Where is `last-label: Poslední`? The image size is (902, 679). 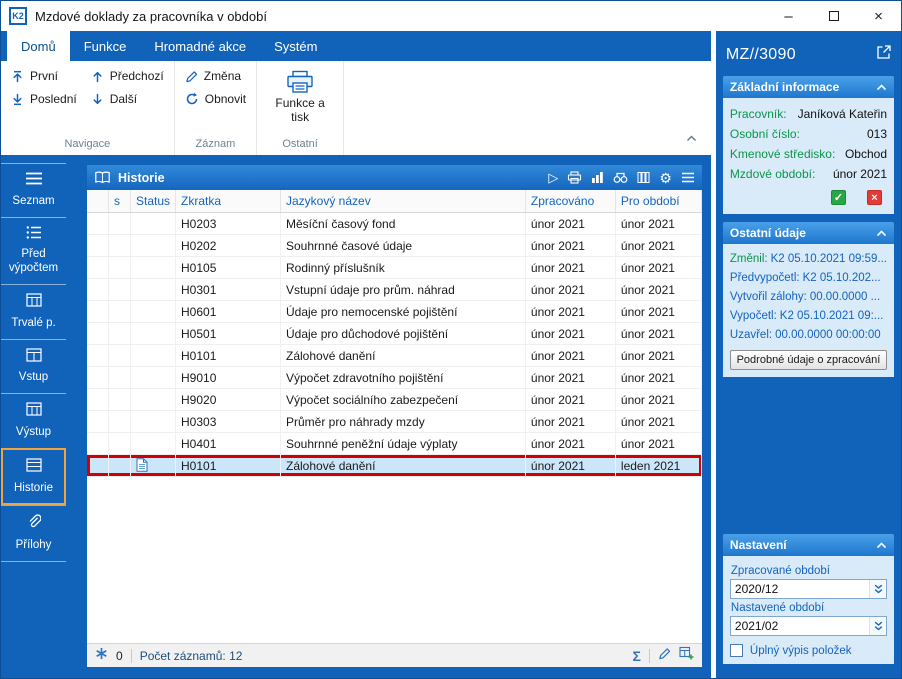 last-label: Poslední is located at coordinates (53, 99).